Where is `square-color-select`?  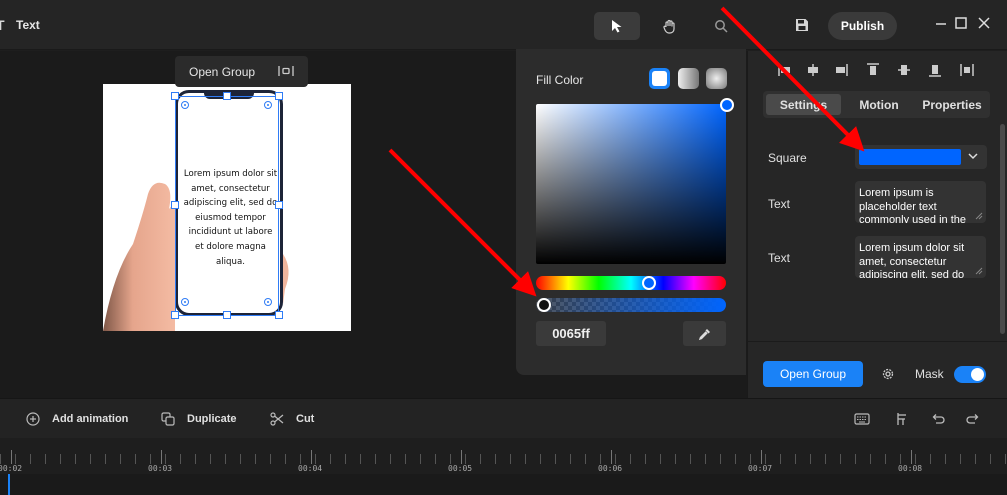
square-color-select is located at coordinates (921, 157).